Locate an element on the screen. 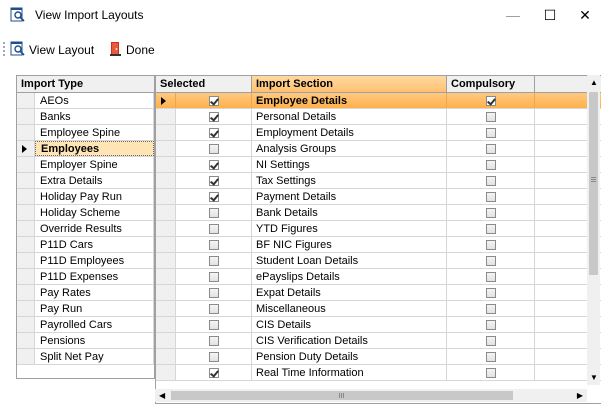  selected-column-header: Selected is located at coordinates (204, 84).